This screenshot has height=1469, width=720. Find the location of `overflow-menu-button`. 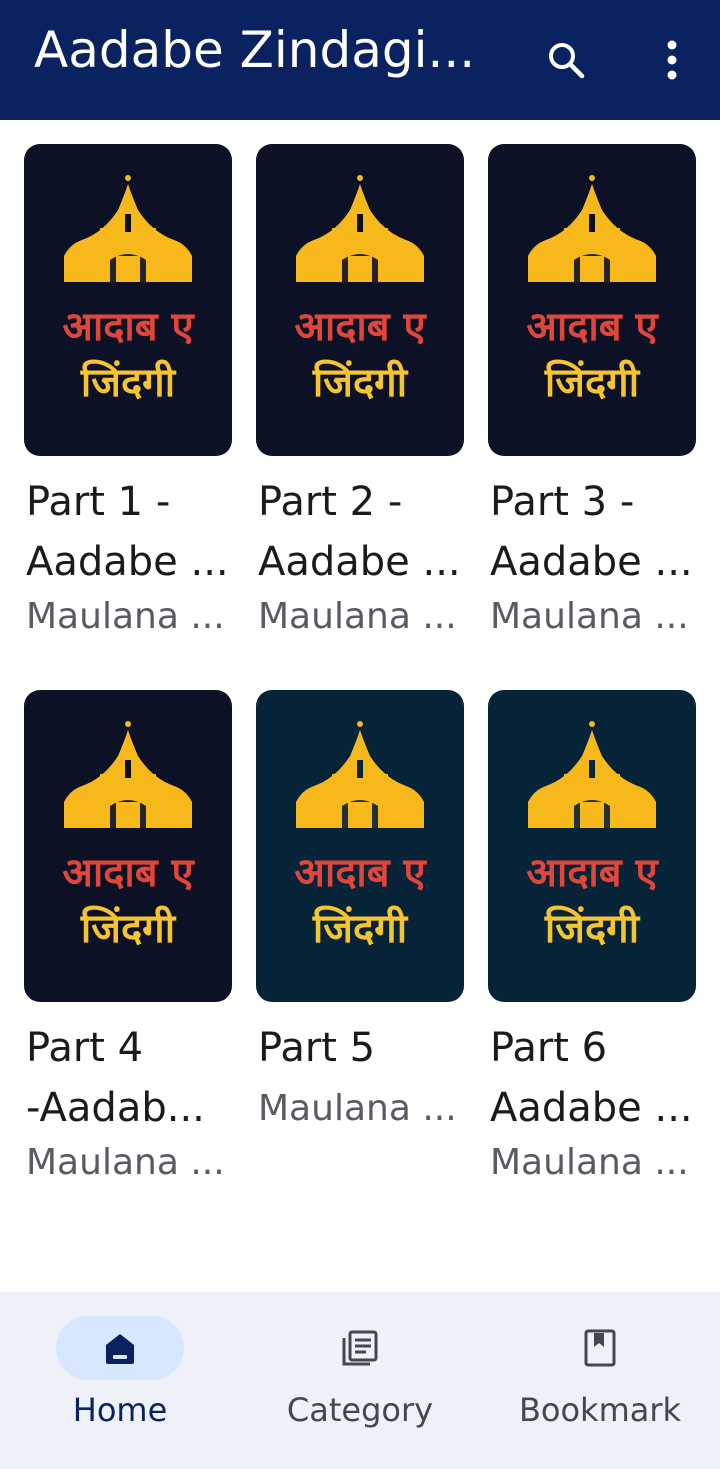

overflow-menu-button is located at coordinates (672, 60).